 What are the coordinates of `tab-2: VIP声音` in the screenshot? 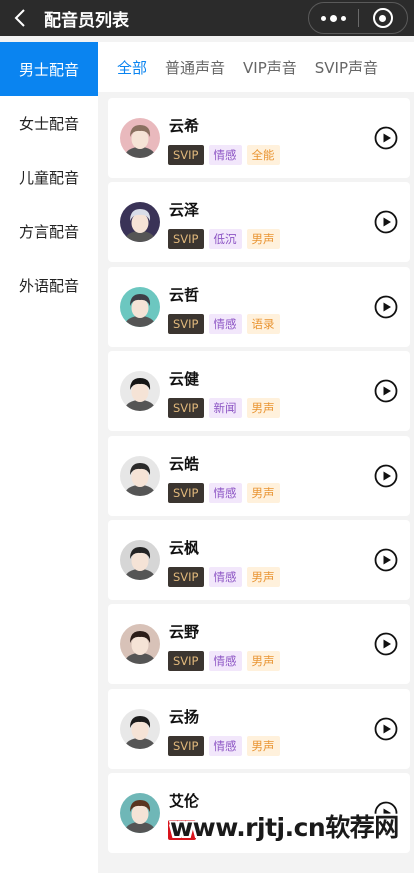 It's located at (270, 67).